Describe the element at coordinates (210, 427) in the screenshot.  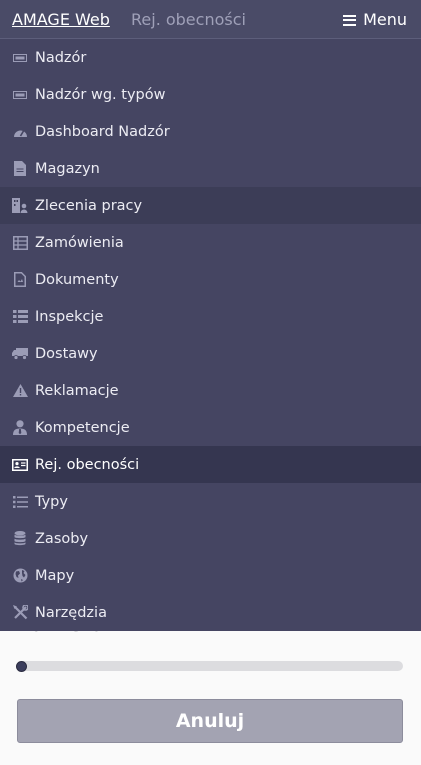
I see `menu-item-kompetencje: Kompetencje` at that location.